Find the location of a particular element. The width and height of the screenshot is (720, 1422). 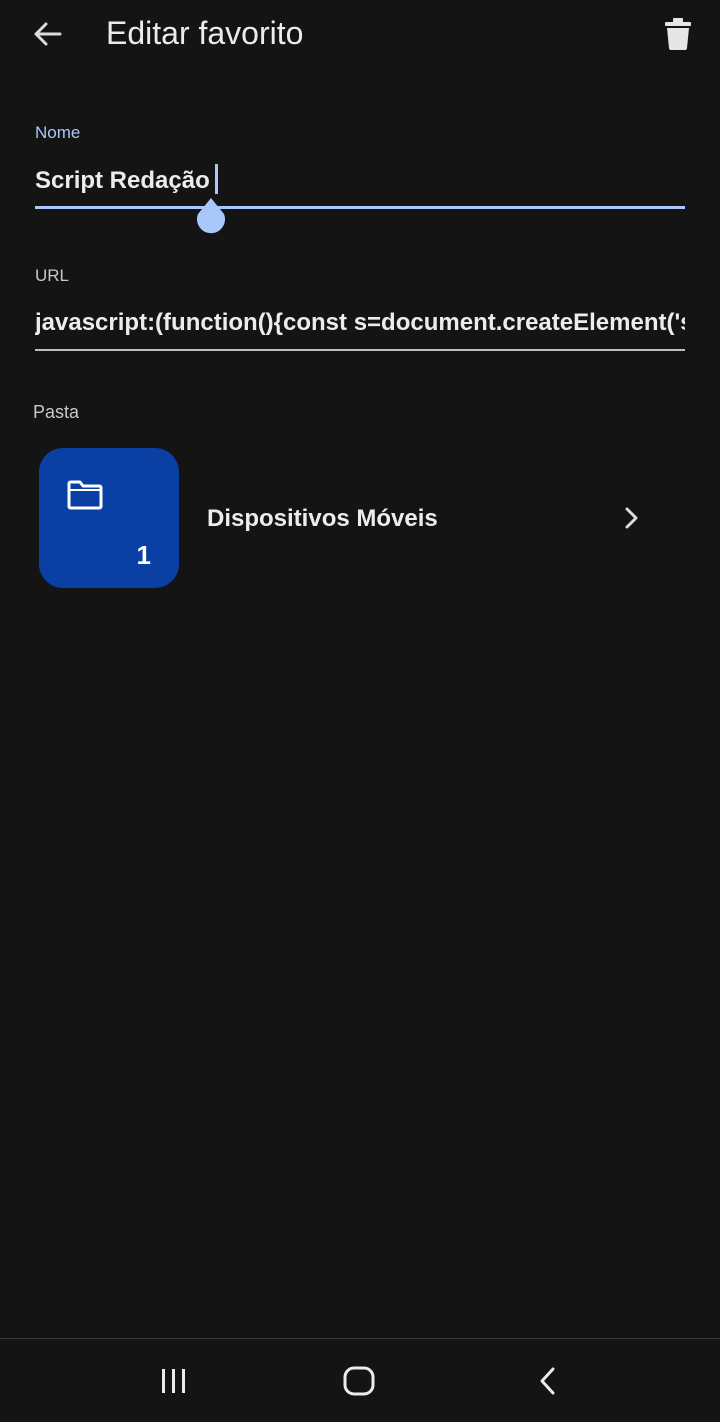

recent-apps-button is located at coordinates (174, 1381).